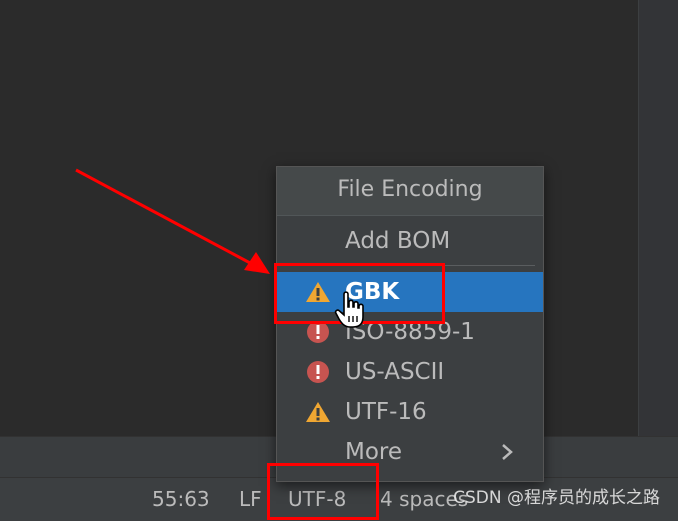  I want to click on add-bom-label: Add BOM, so click(398, 241).